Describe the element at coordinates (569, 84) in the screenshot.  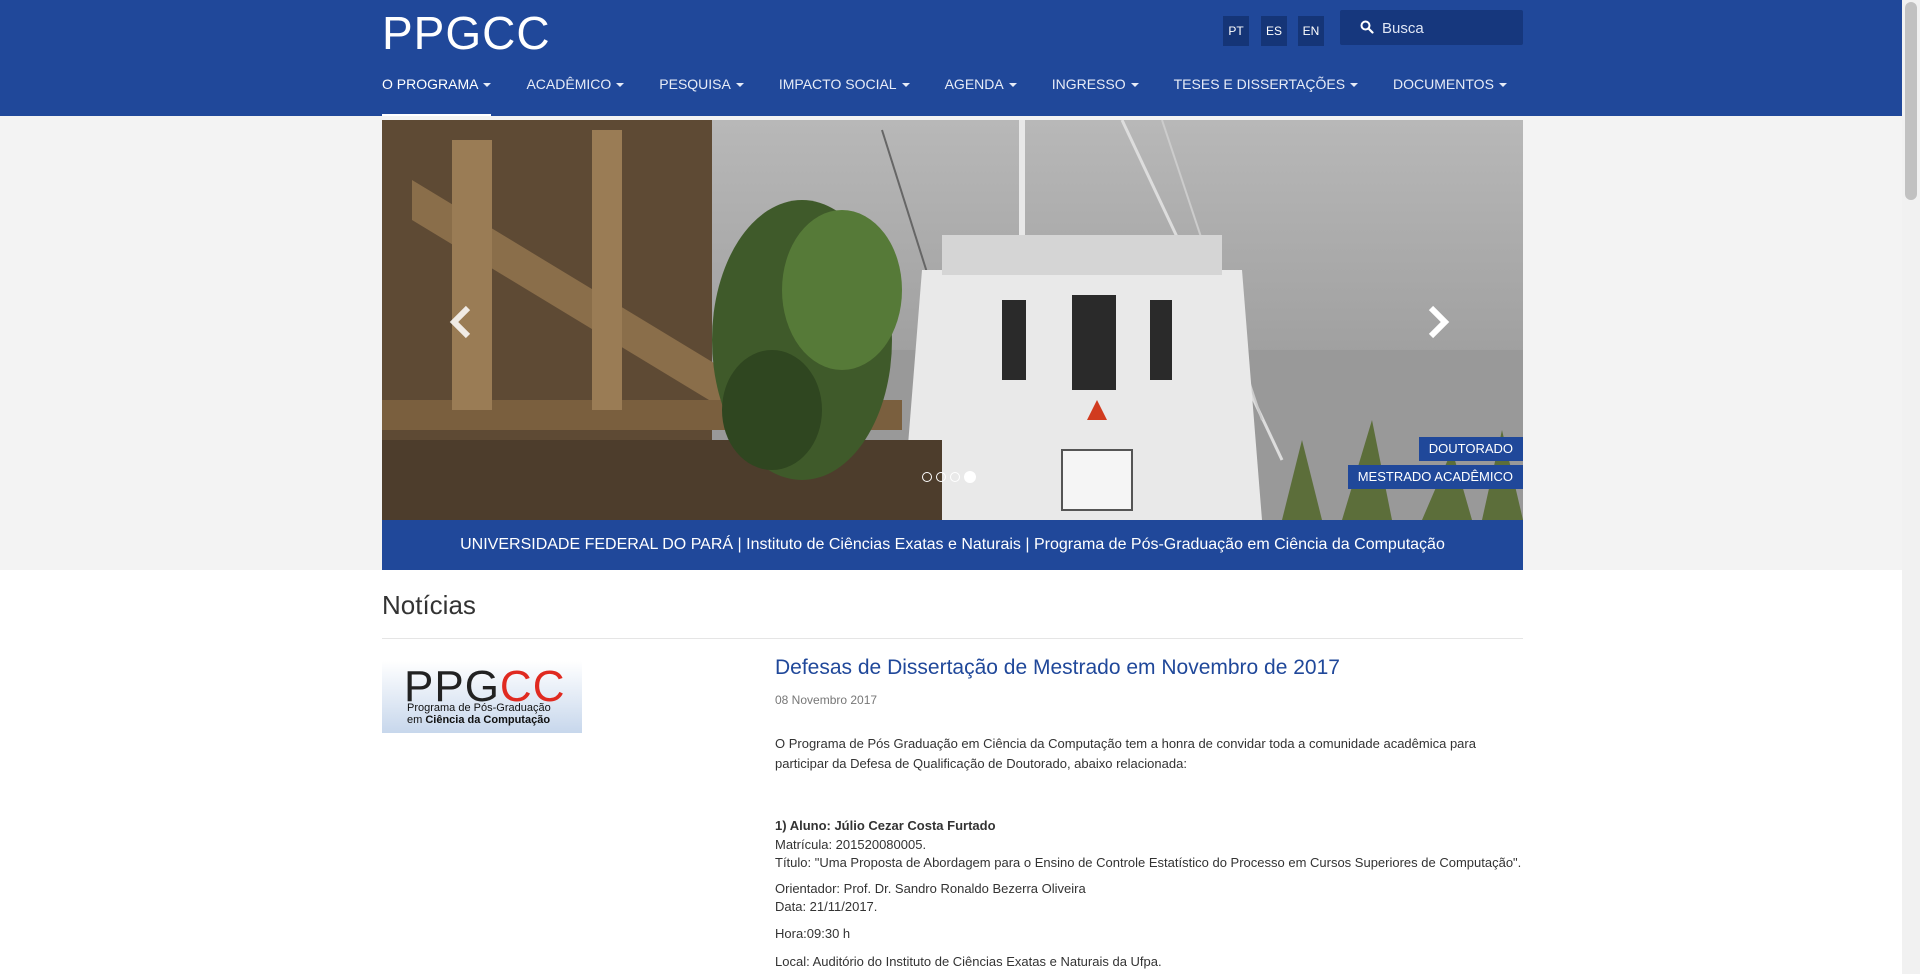
I see `nav-label: ACADÊMICO` at that location.